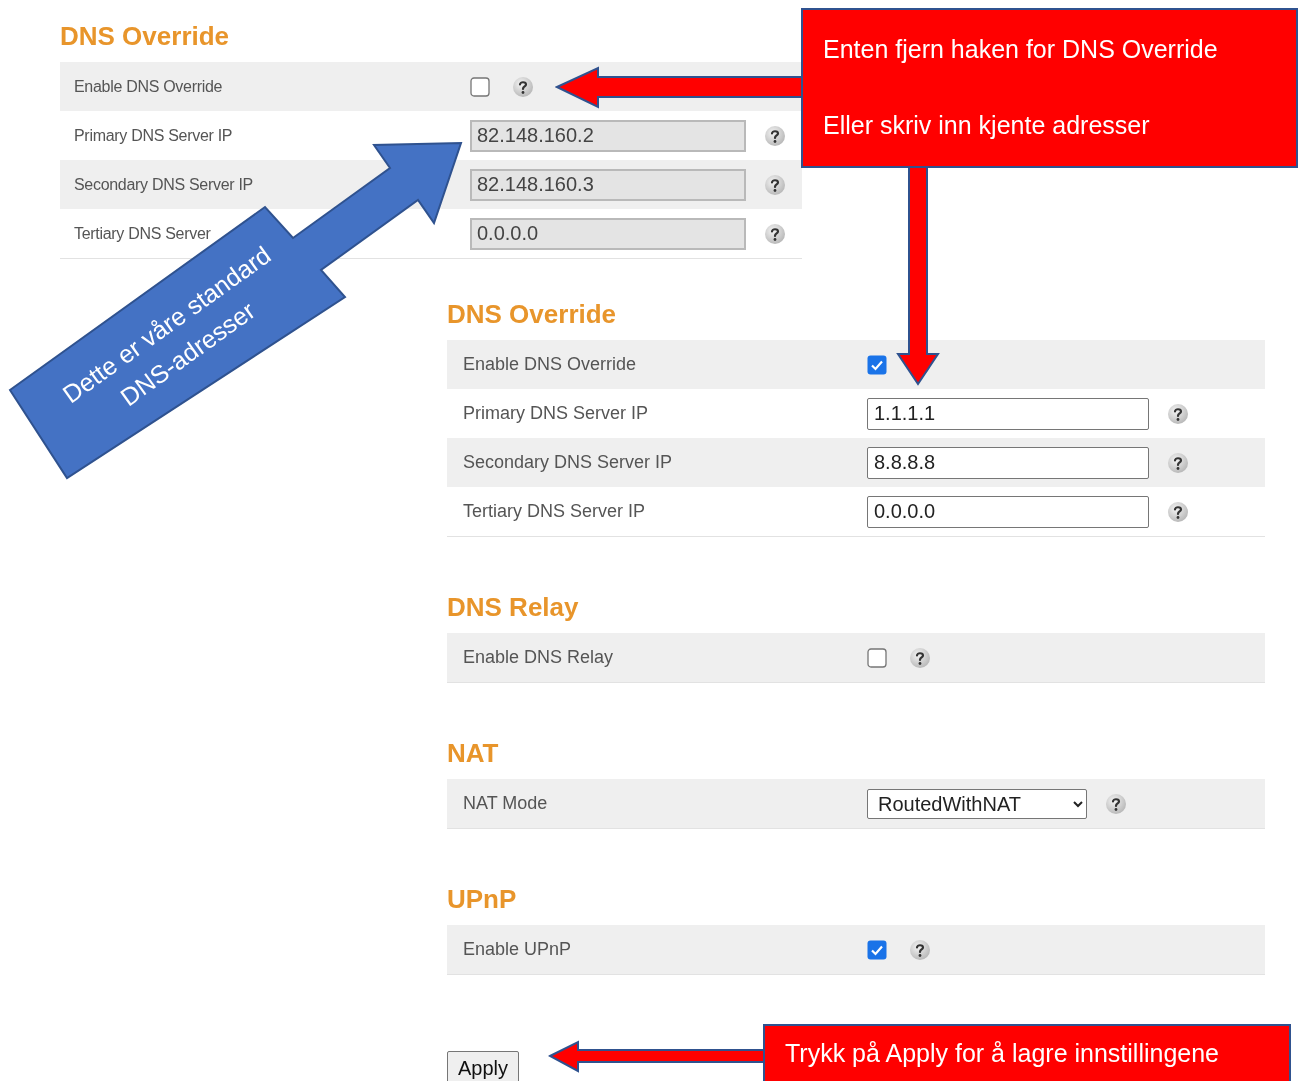 This screenshot has width=1307, height=1081. What do you see at coordinates (1008, 511) in the screenshot?
I see `ip-address-field: 0.0.0.0` at bounding box center [1008, 511].